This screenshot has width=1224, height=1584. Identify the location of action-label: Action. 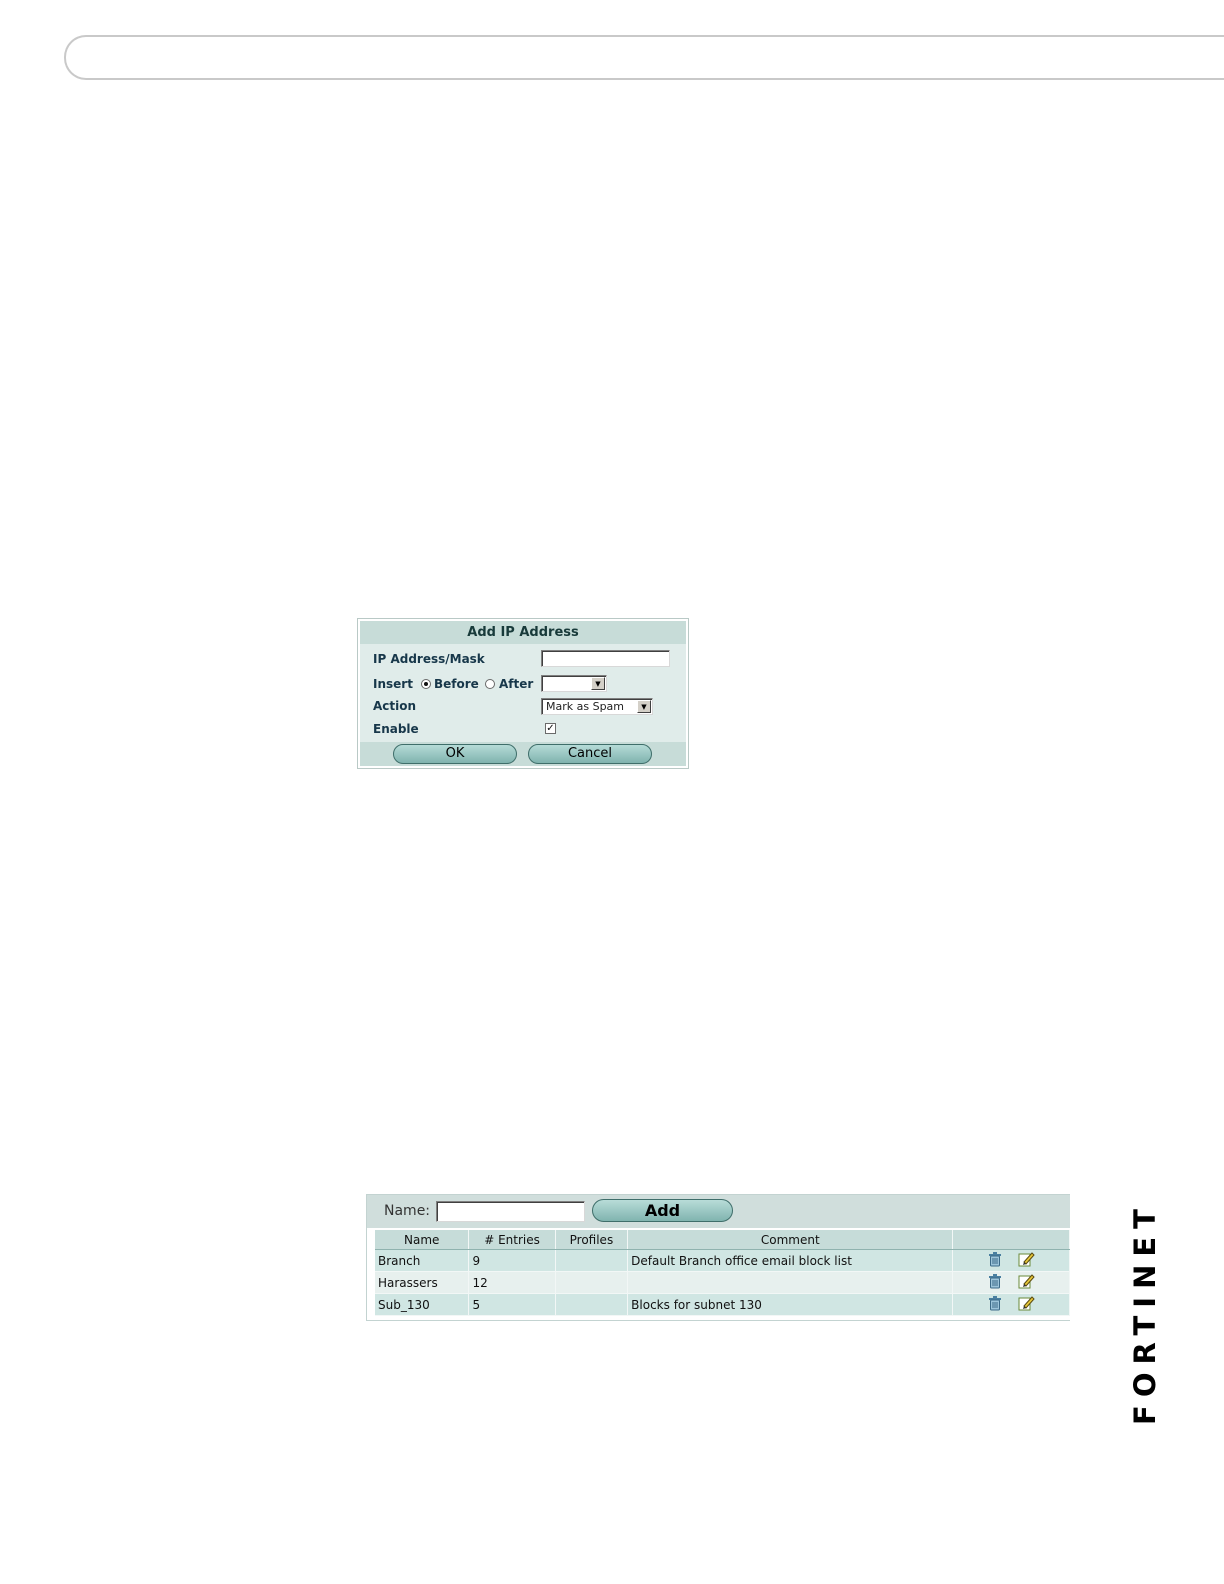
(395, 706).